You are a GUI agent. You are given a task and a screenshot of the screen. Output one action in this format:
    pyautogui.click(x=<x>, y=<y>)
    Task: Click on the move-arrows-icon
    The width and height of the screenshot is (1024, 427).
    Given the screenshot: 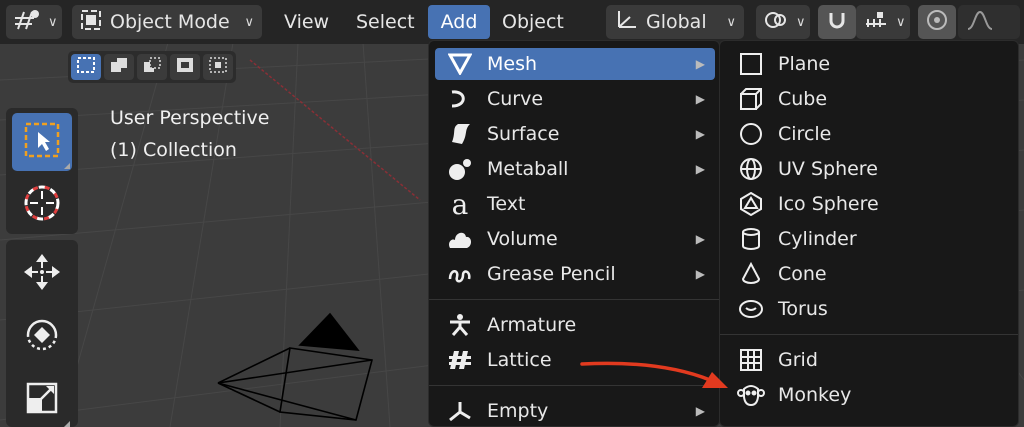 What is the action you would take?
    pyautogui.click(x=42, y=274)
    